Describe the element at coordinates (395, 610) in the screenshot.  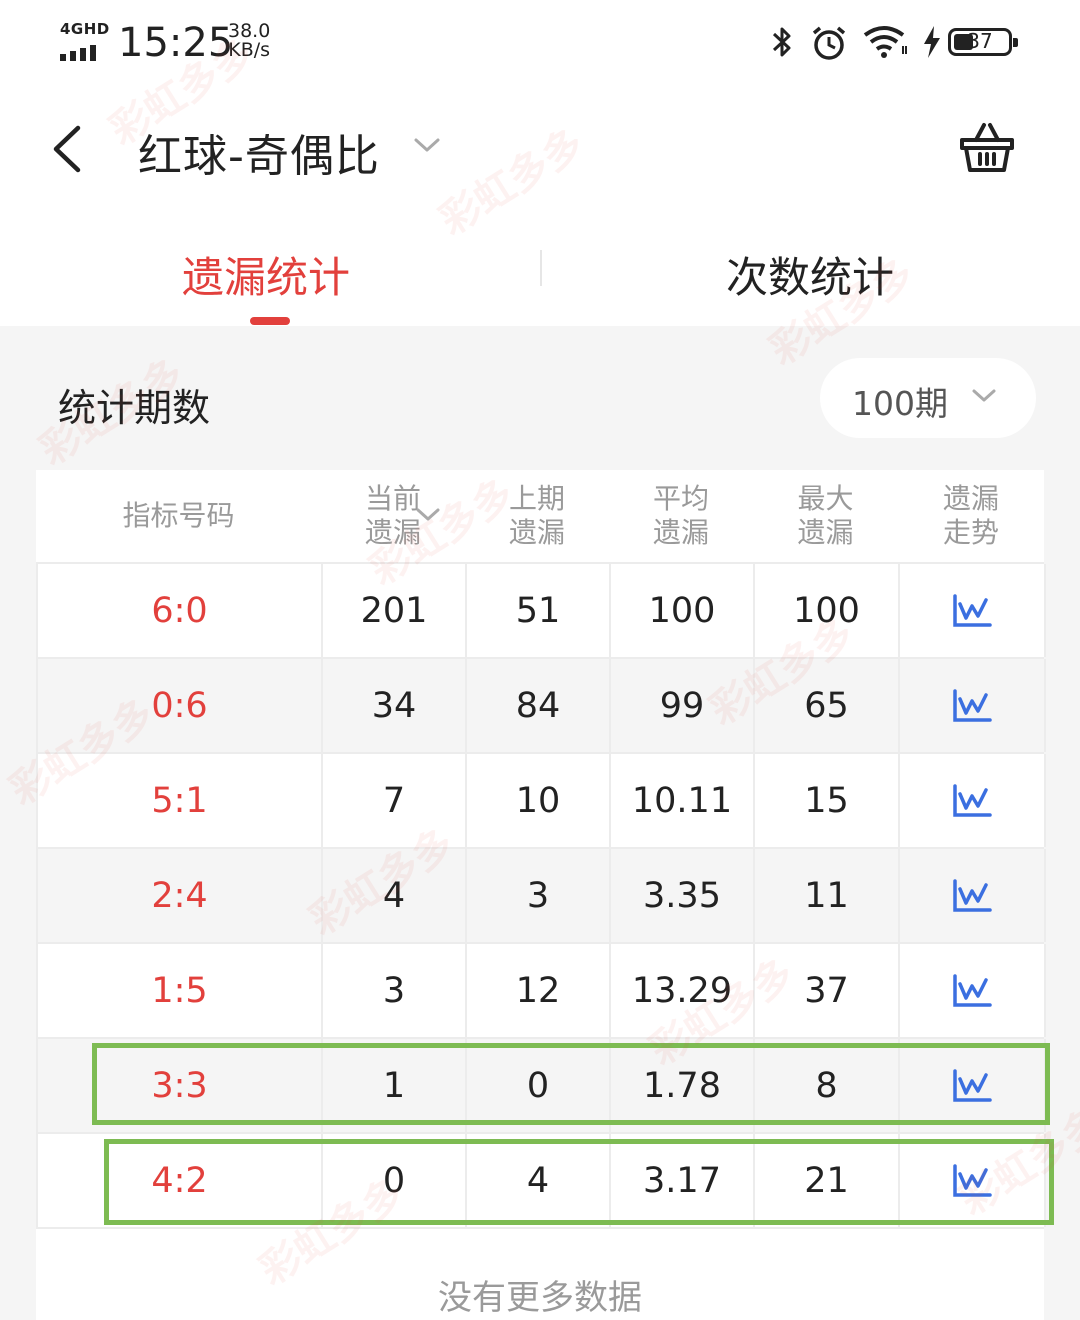
I see `row-current-missing: 201` at that location.